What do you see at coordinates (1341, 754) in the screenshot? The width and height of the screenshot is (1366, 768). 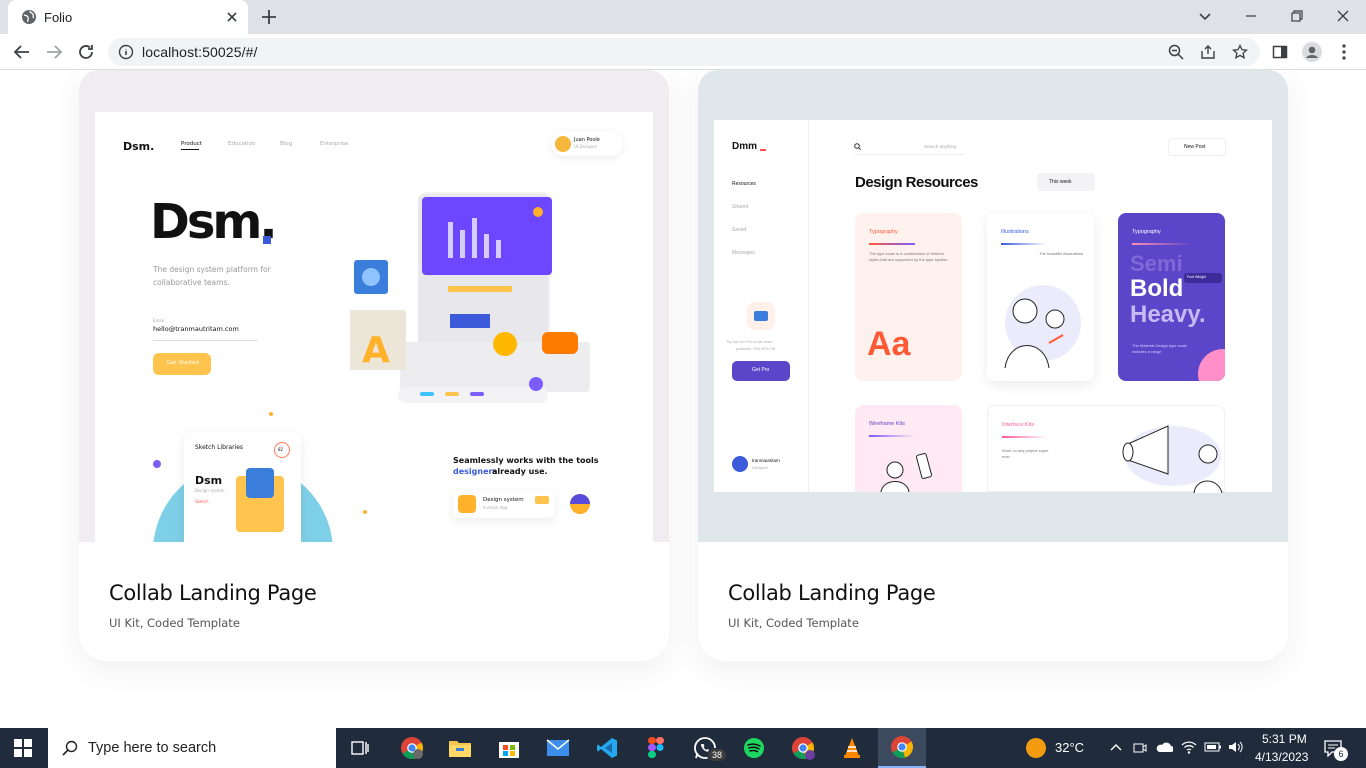 I see `notification-count: 6` at bounding box center [1341, 754].